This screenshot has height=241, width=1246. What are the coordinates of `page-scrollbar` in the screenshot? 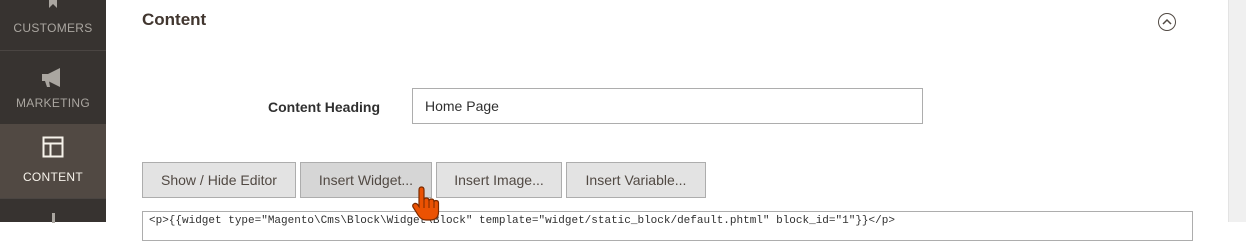 It's located at (1237, 111).